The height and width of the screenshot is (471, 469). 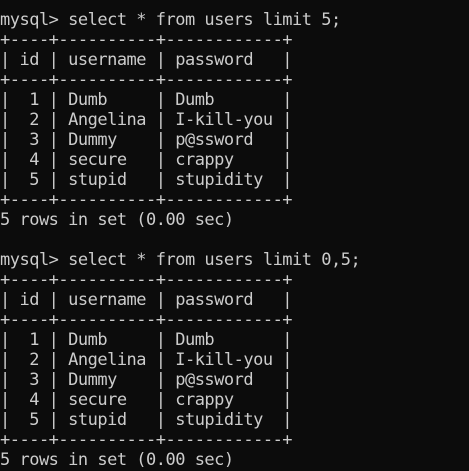 I want to click on command-prompt-line: mysql> select * from users limit 5;, so click(x=170, y=20).